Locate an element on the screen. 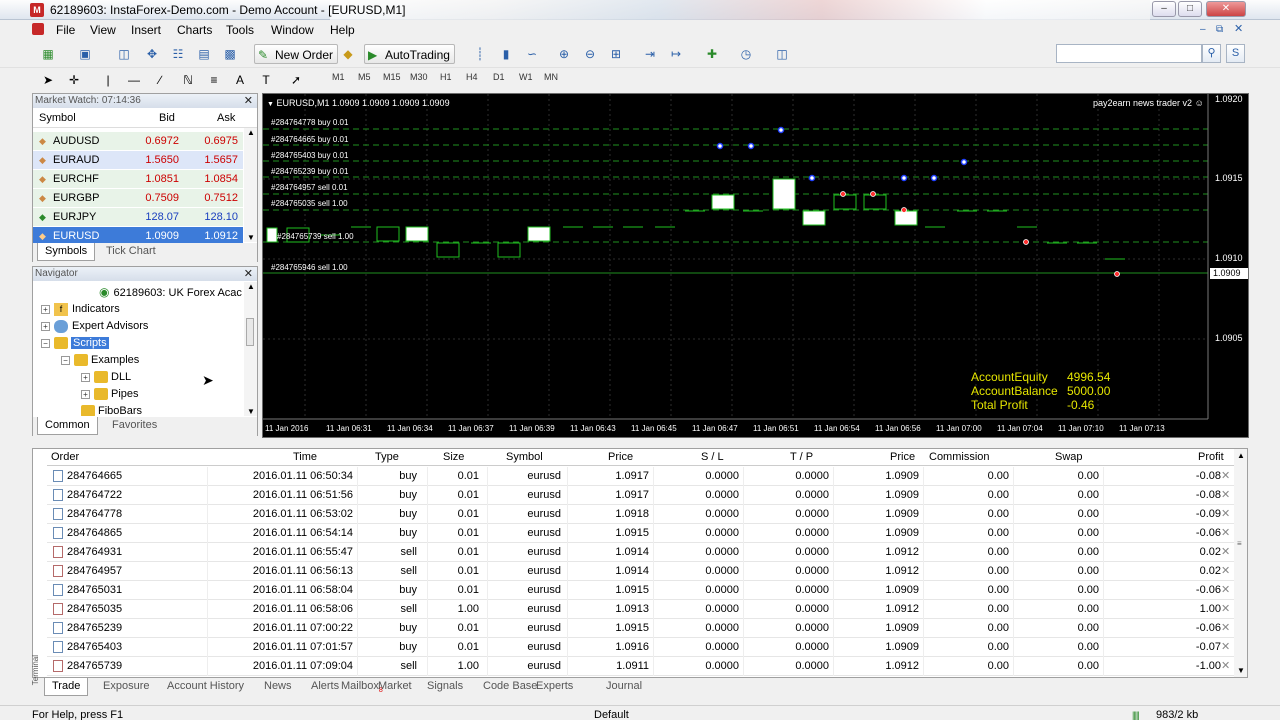  tab-tick-chart: Tick Chart is located at coordinates (131, 252).